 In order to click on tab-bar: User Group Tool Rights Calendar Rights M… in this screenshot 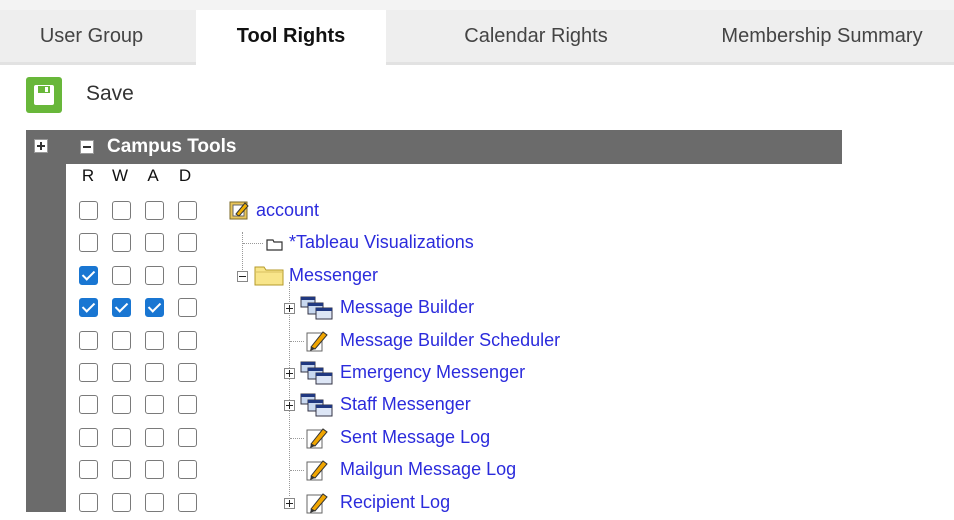, I will do `click(477, 37)`.